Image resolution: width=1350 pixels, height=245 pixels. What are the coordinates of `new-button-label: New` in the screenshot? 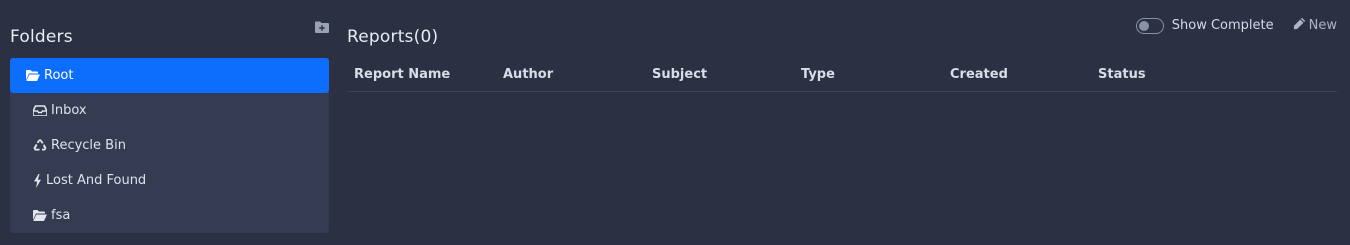 It's located at (1322, 25).